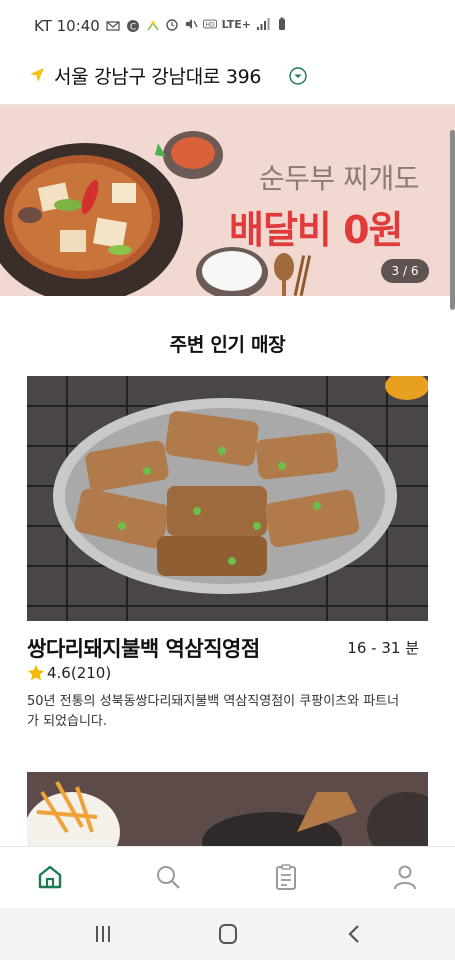  I want to click on mute-icon, so click(191, 24).